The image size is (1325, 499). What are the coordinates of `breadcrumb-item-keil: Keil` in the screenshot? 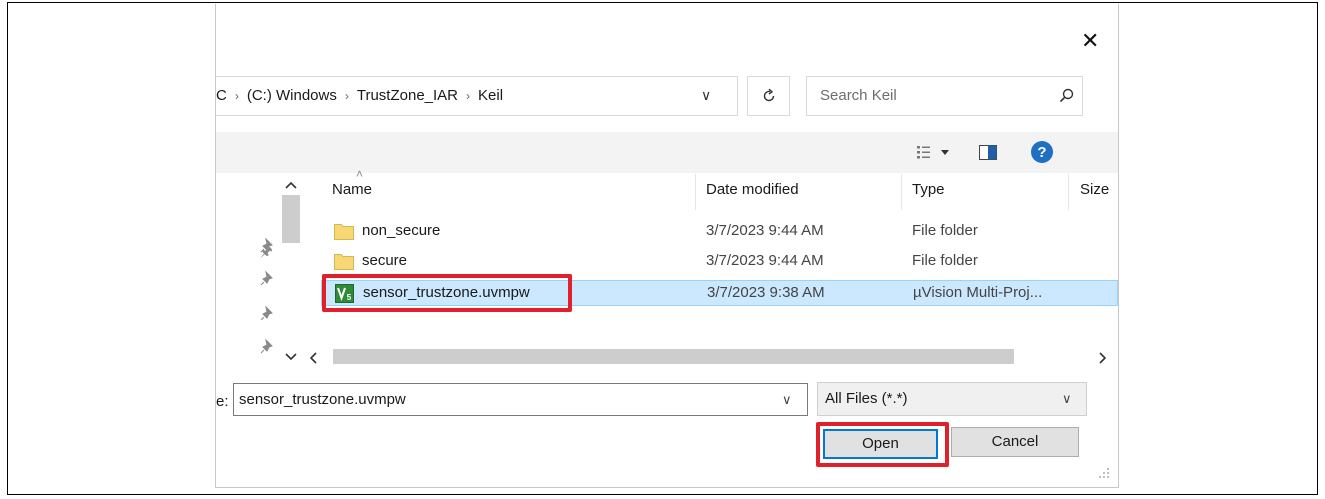 It's located at (490, 95).